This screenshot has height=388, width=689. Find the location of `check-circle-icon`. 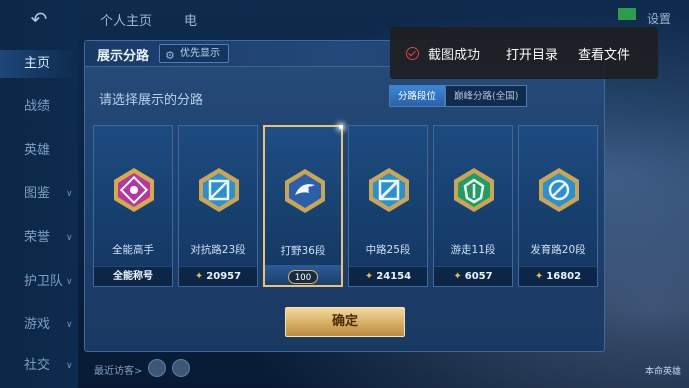

check-circle-icon is located at coordinates (412, 53).